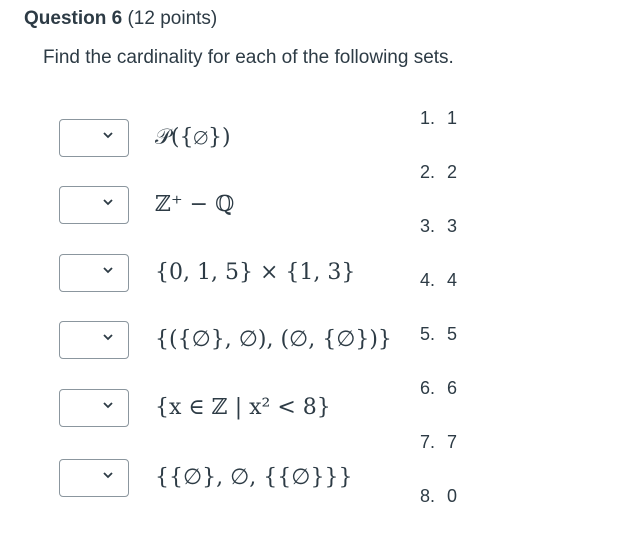 This screenshot has width=628, height=541. What do you see at coordinates (273, 339) in the screenshot?
I see `set-expression: {({∅}, ∅), (∅, {∅})}` at bounding box center [273, 339].